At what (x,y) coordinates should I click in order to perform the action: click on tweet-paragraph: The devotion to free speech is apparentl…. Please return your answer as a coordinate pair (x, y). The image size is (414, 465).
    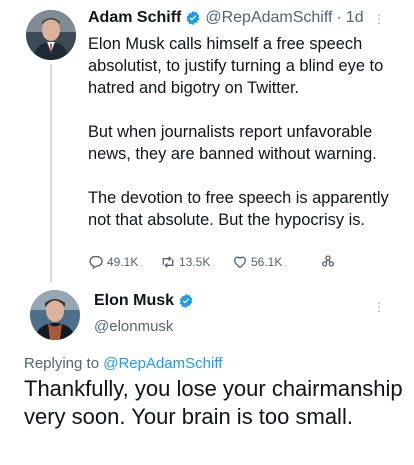
    Looking at the image, I should click on (238, 209).